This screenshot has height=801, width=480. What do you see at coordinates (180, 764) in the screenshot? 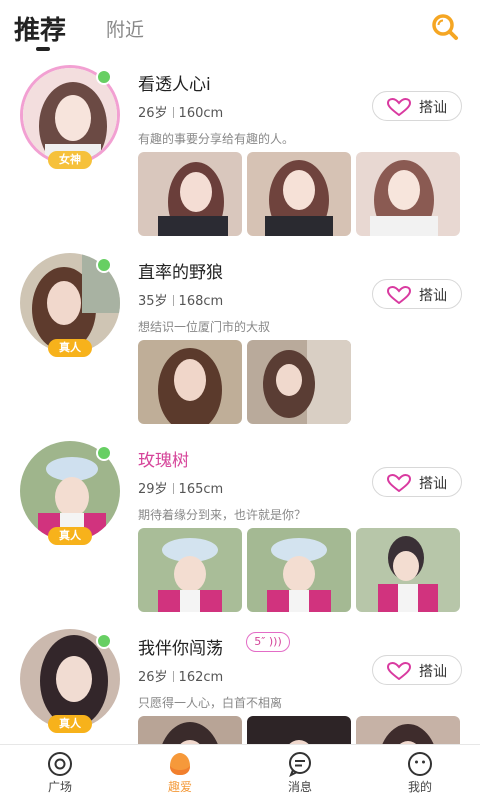
I see `heart-blob-icon` at bounding box center [180, 764].